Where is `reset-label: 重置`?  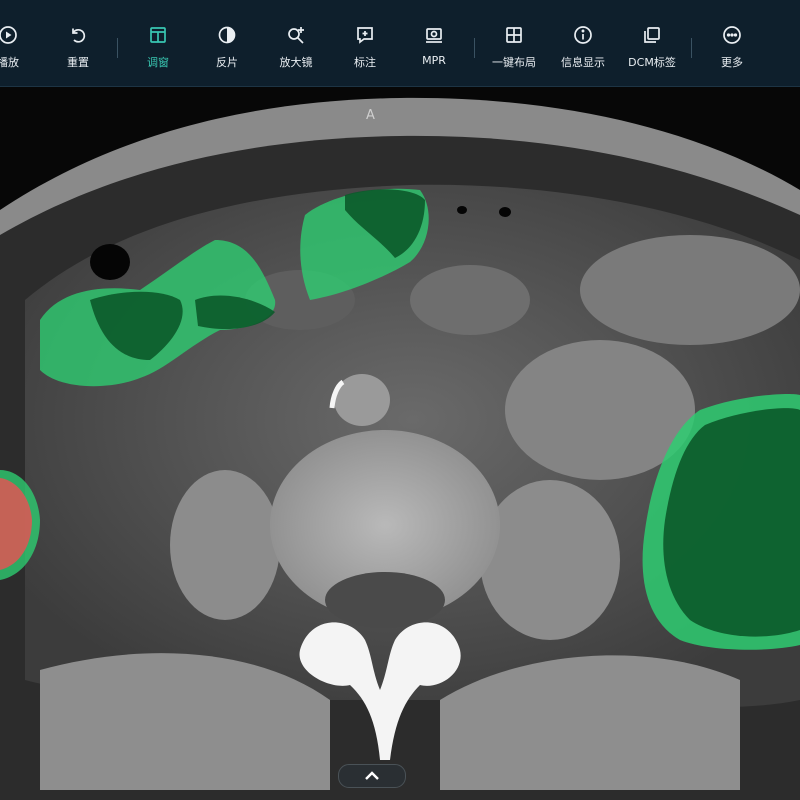 reset-label: 重置 is located at coordinates (78, 62).